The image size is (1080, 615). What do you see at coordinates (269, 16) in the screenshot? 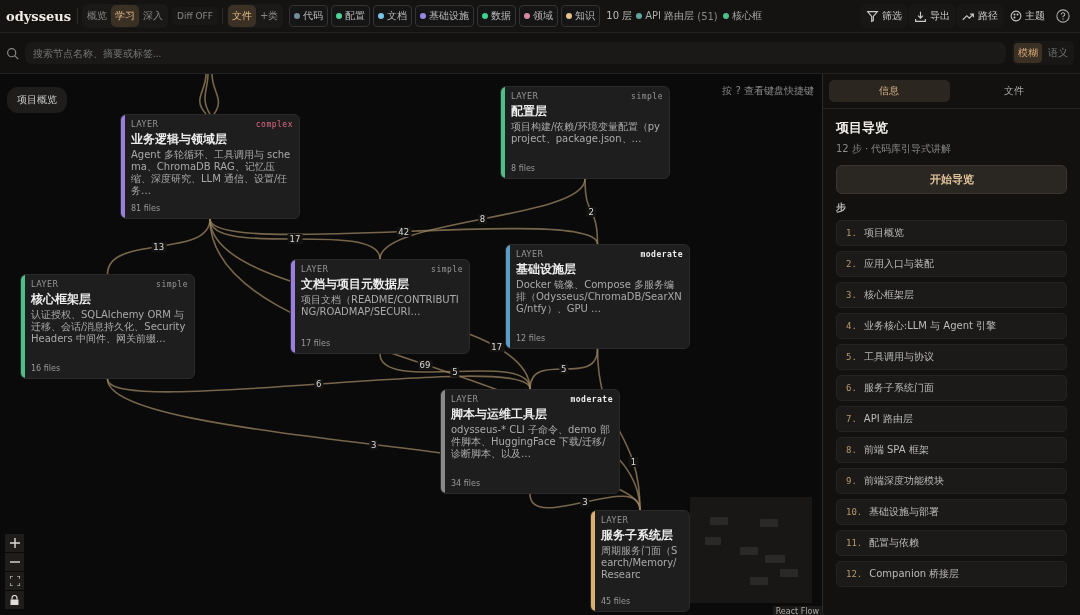
I see `granularity-tab: +类` at bounding box center [269, 16].